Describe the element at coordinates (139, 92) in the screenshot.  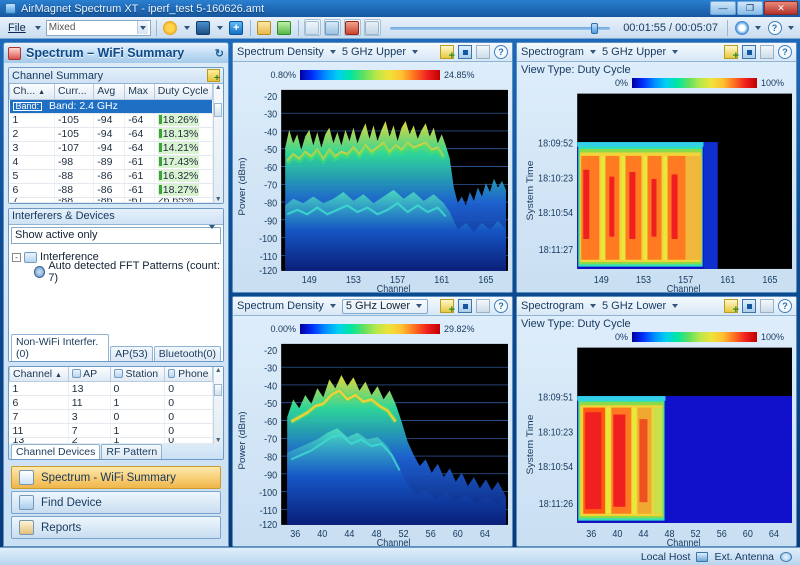
I see `col-max: Max` at that location.